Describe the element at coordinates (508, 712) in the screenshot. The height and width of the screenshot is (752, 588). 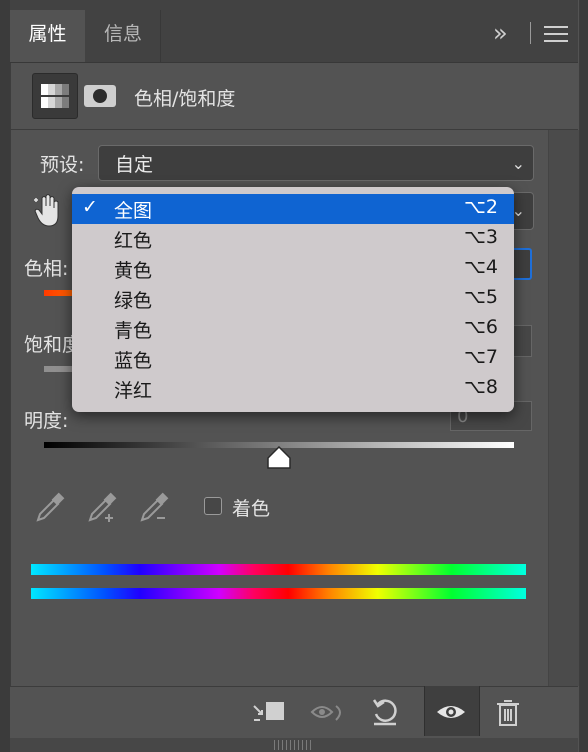
I see `trash-icon` at that location.